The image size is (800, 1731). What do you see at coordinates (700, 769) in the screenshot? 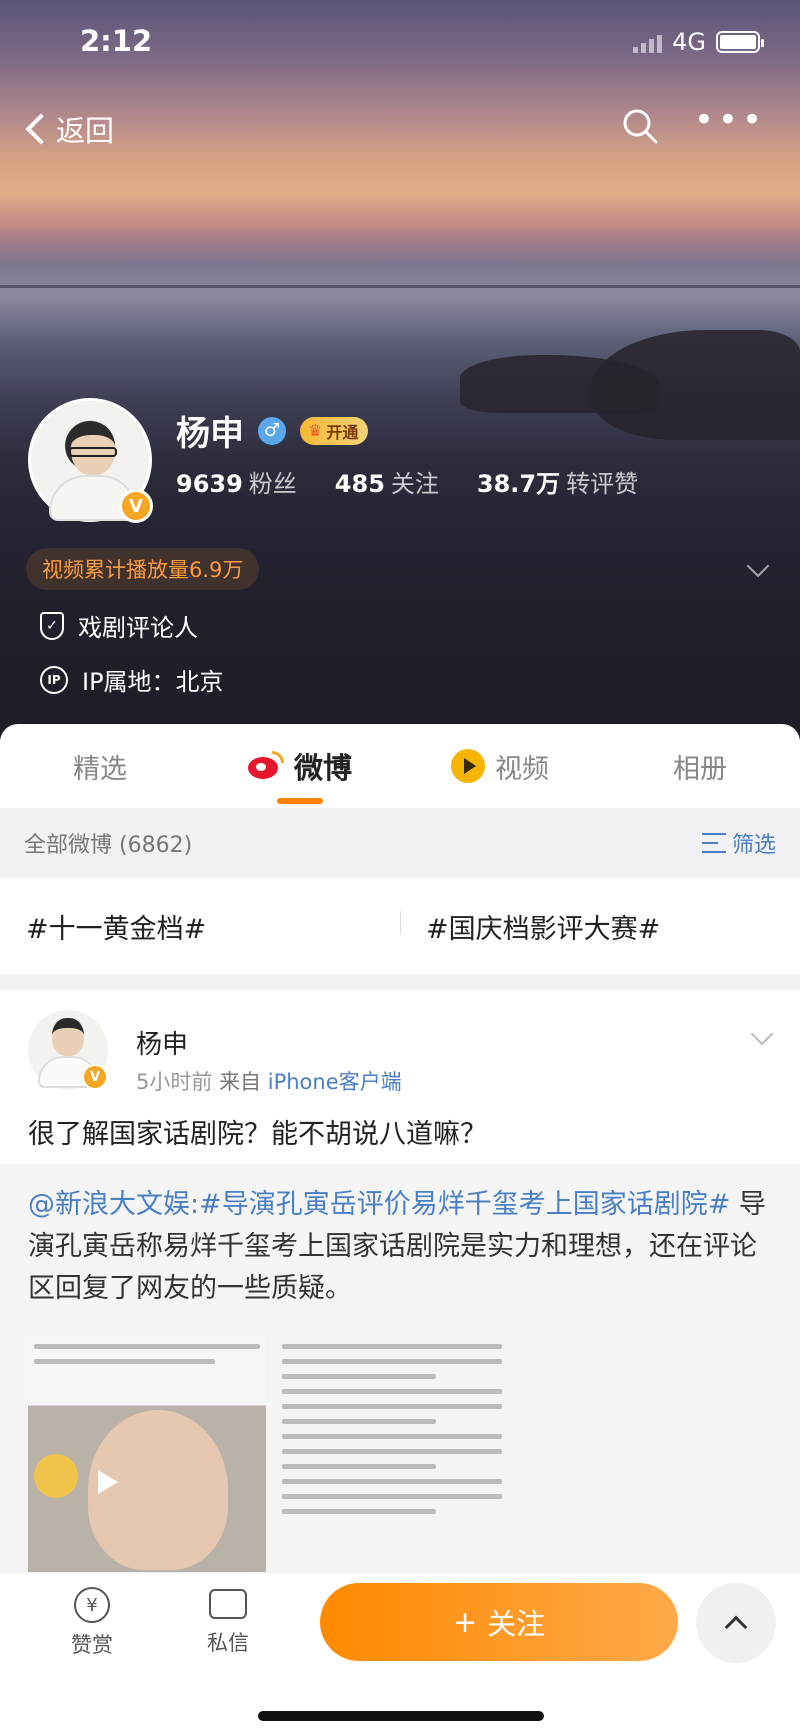
I see `tab-label: 相册` at bounding box center [700, 769].